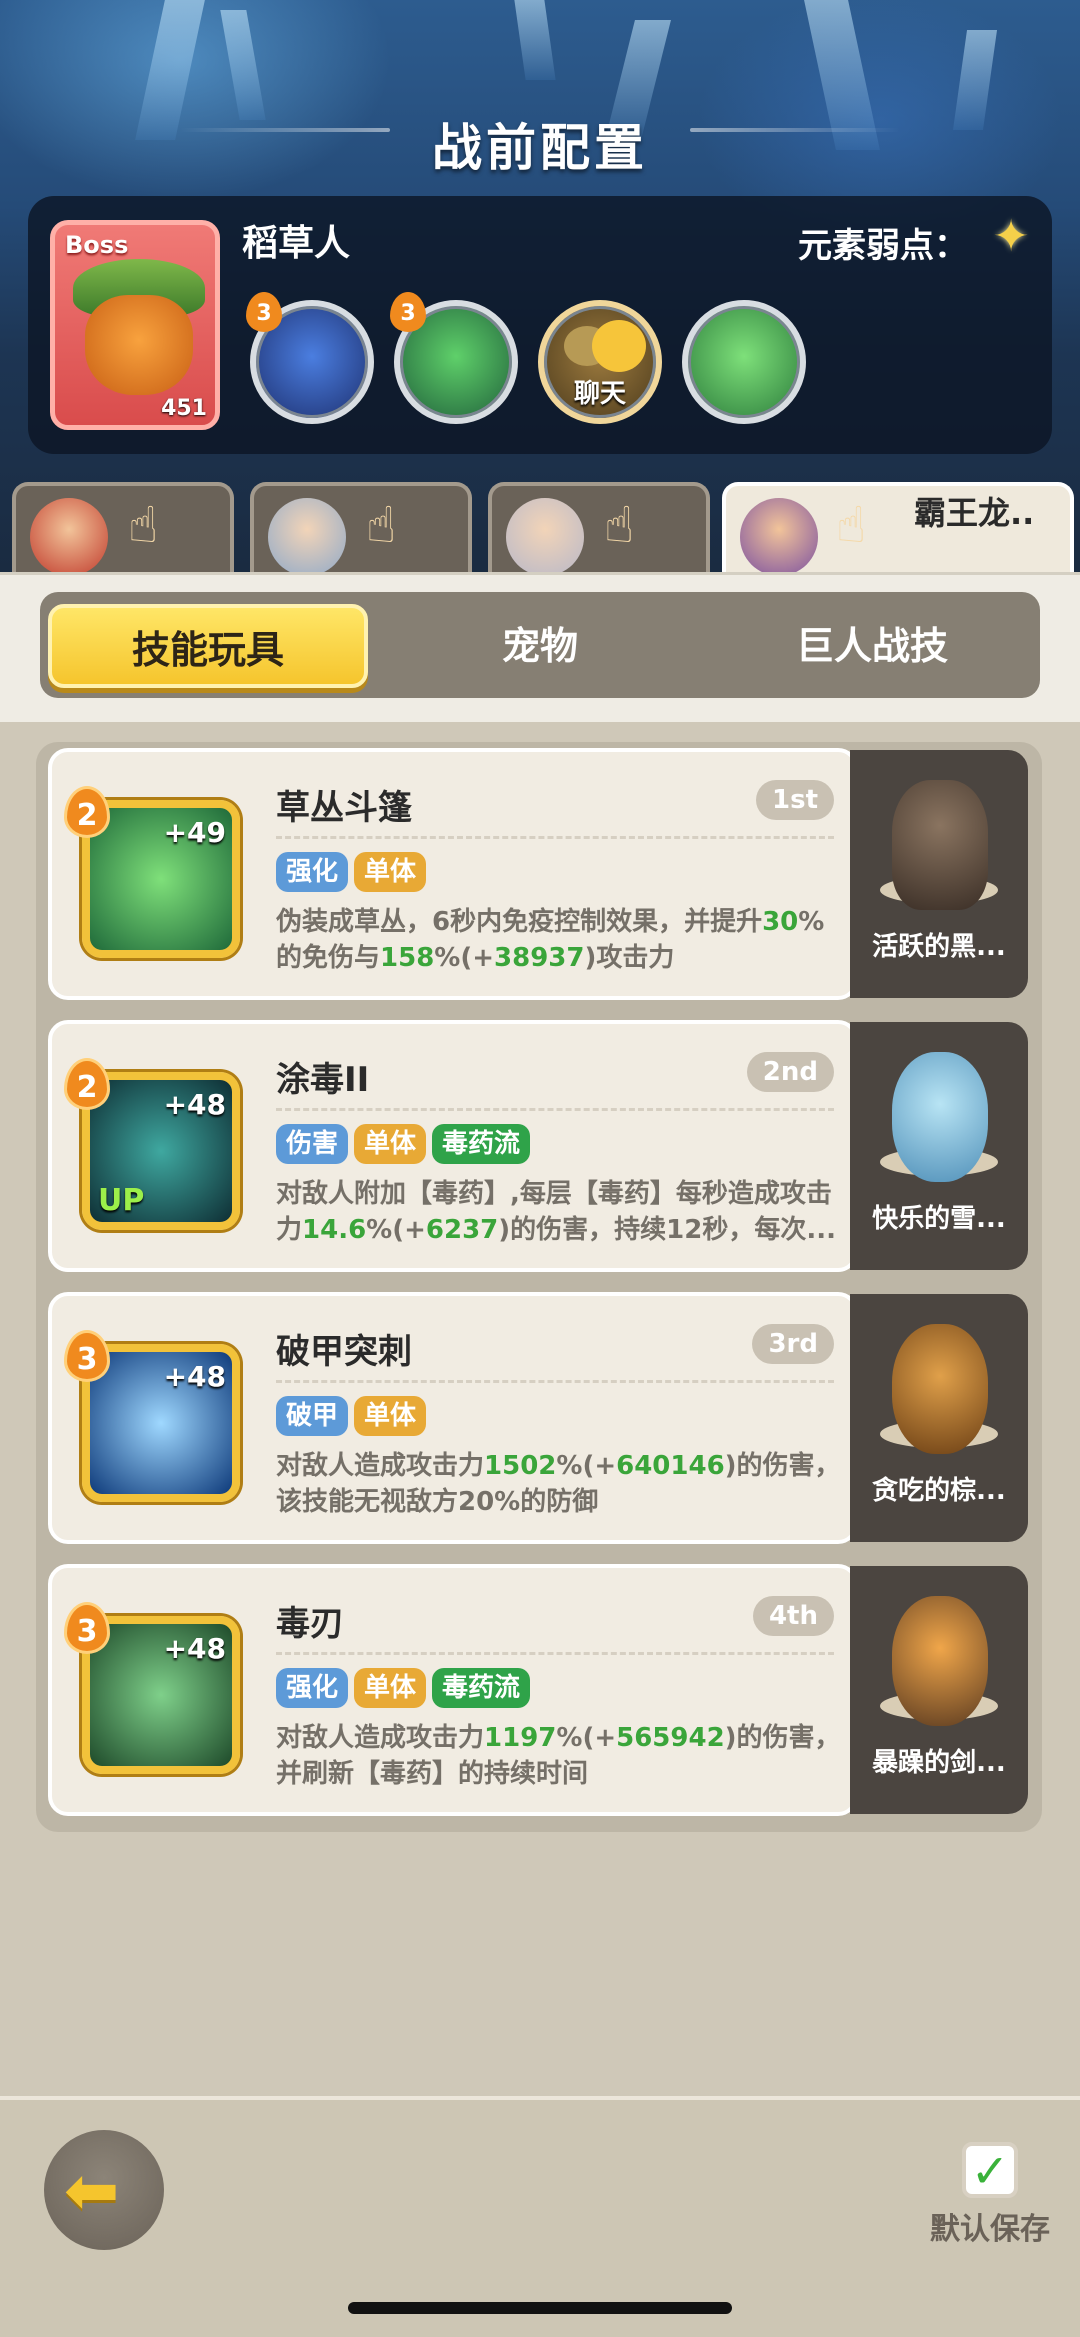  Describe the element at coordinates (558, 1756) in the screenshot. I see `skill-description: 对敌人造成攻击力1197%(+565942)的伤害，并刷新【毒药】的持续时间` at that location.